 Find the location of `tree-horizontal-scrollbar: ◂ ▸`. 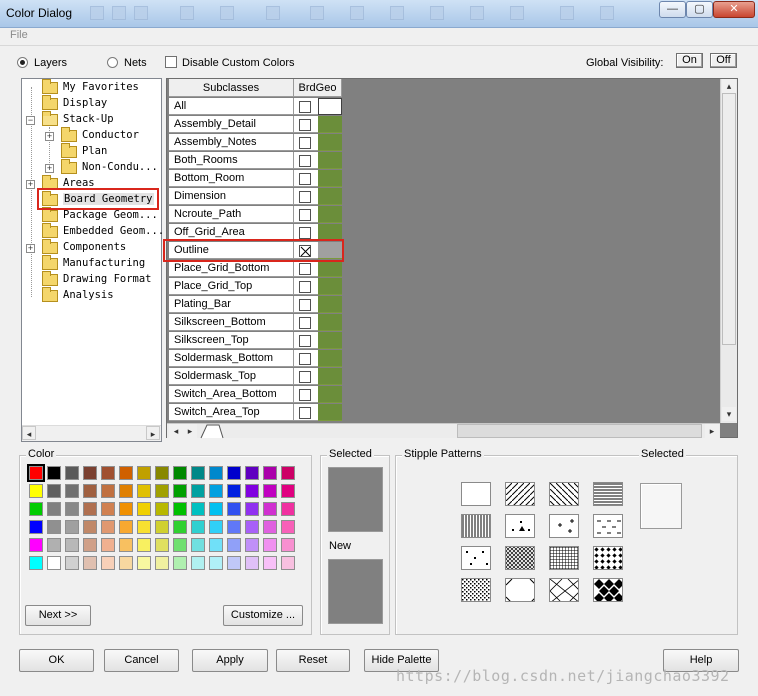

tree-horizontal-scrollbar: ◂ ▸ is located at coordinates (91, 433).